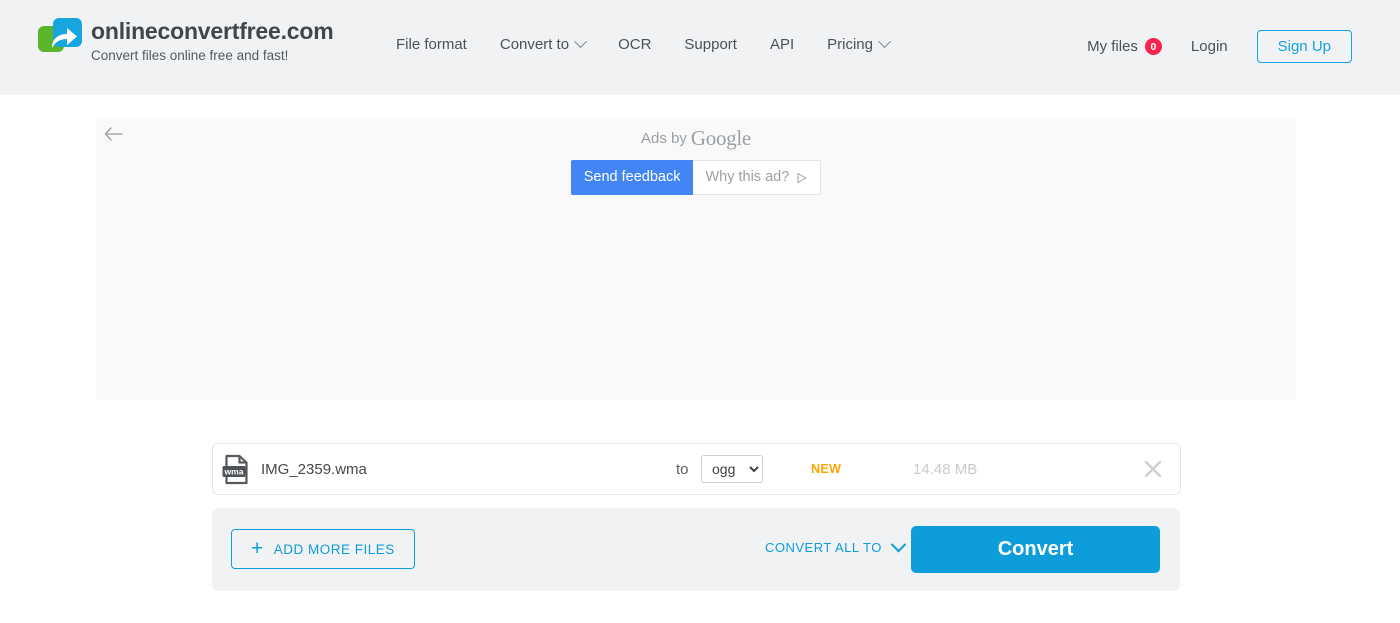  I want to click on nav-label: Pricing, so click(850, 44).